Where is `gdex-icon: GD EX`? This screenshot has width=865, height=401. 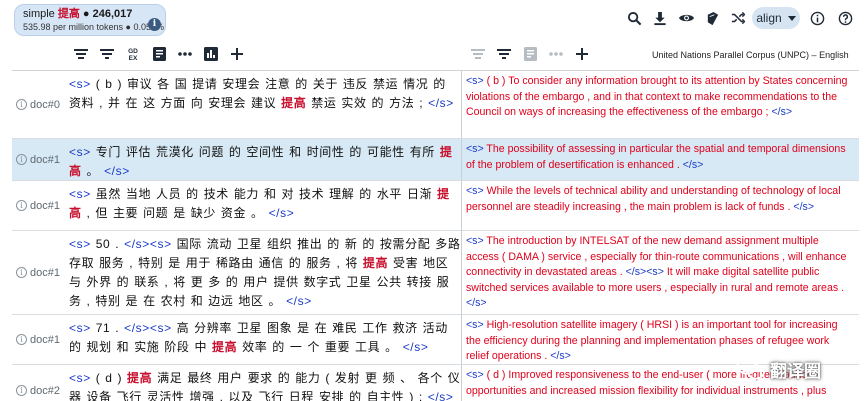 gdex-icon: GD EX is located at coordinates (133, 54).